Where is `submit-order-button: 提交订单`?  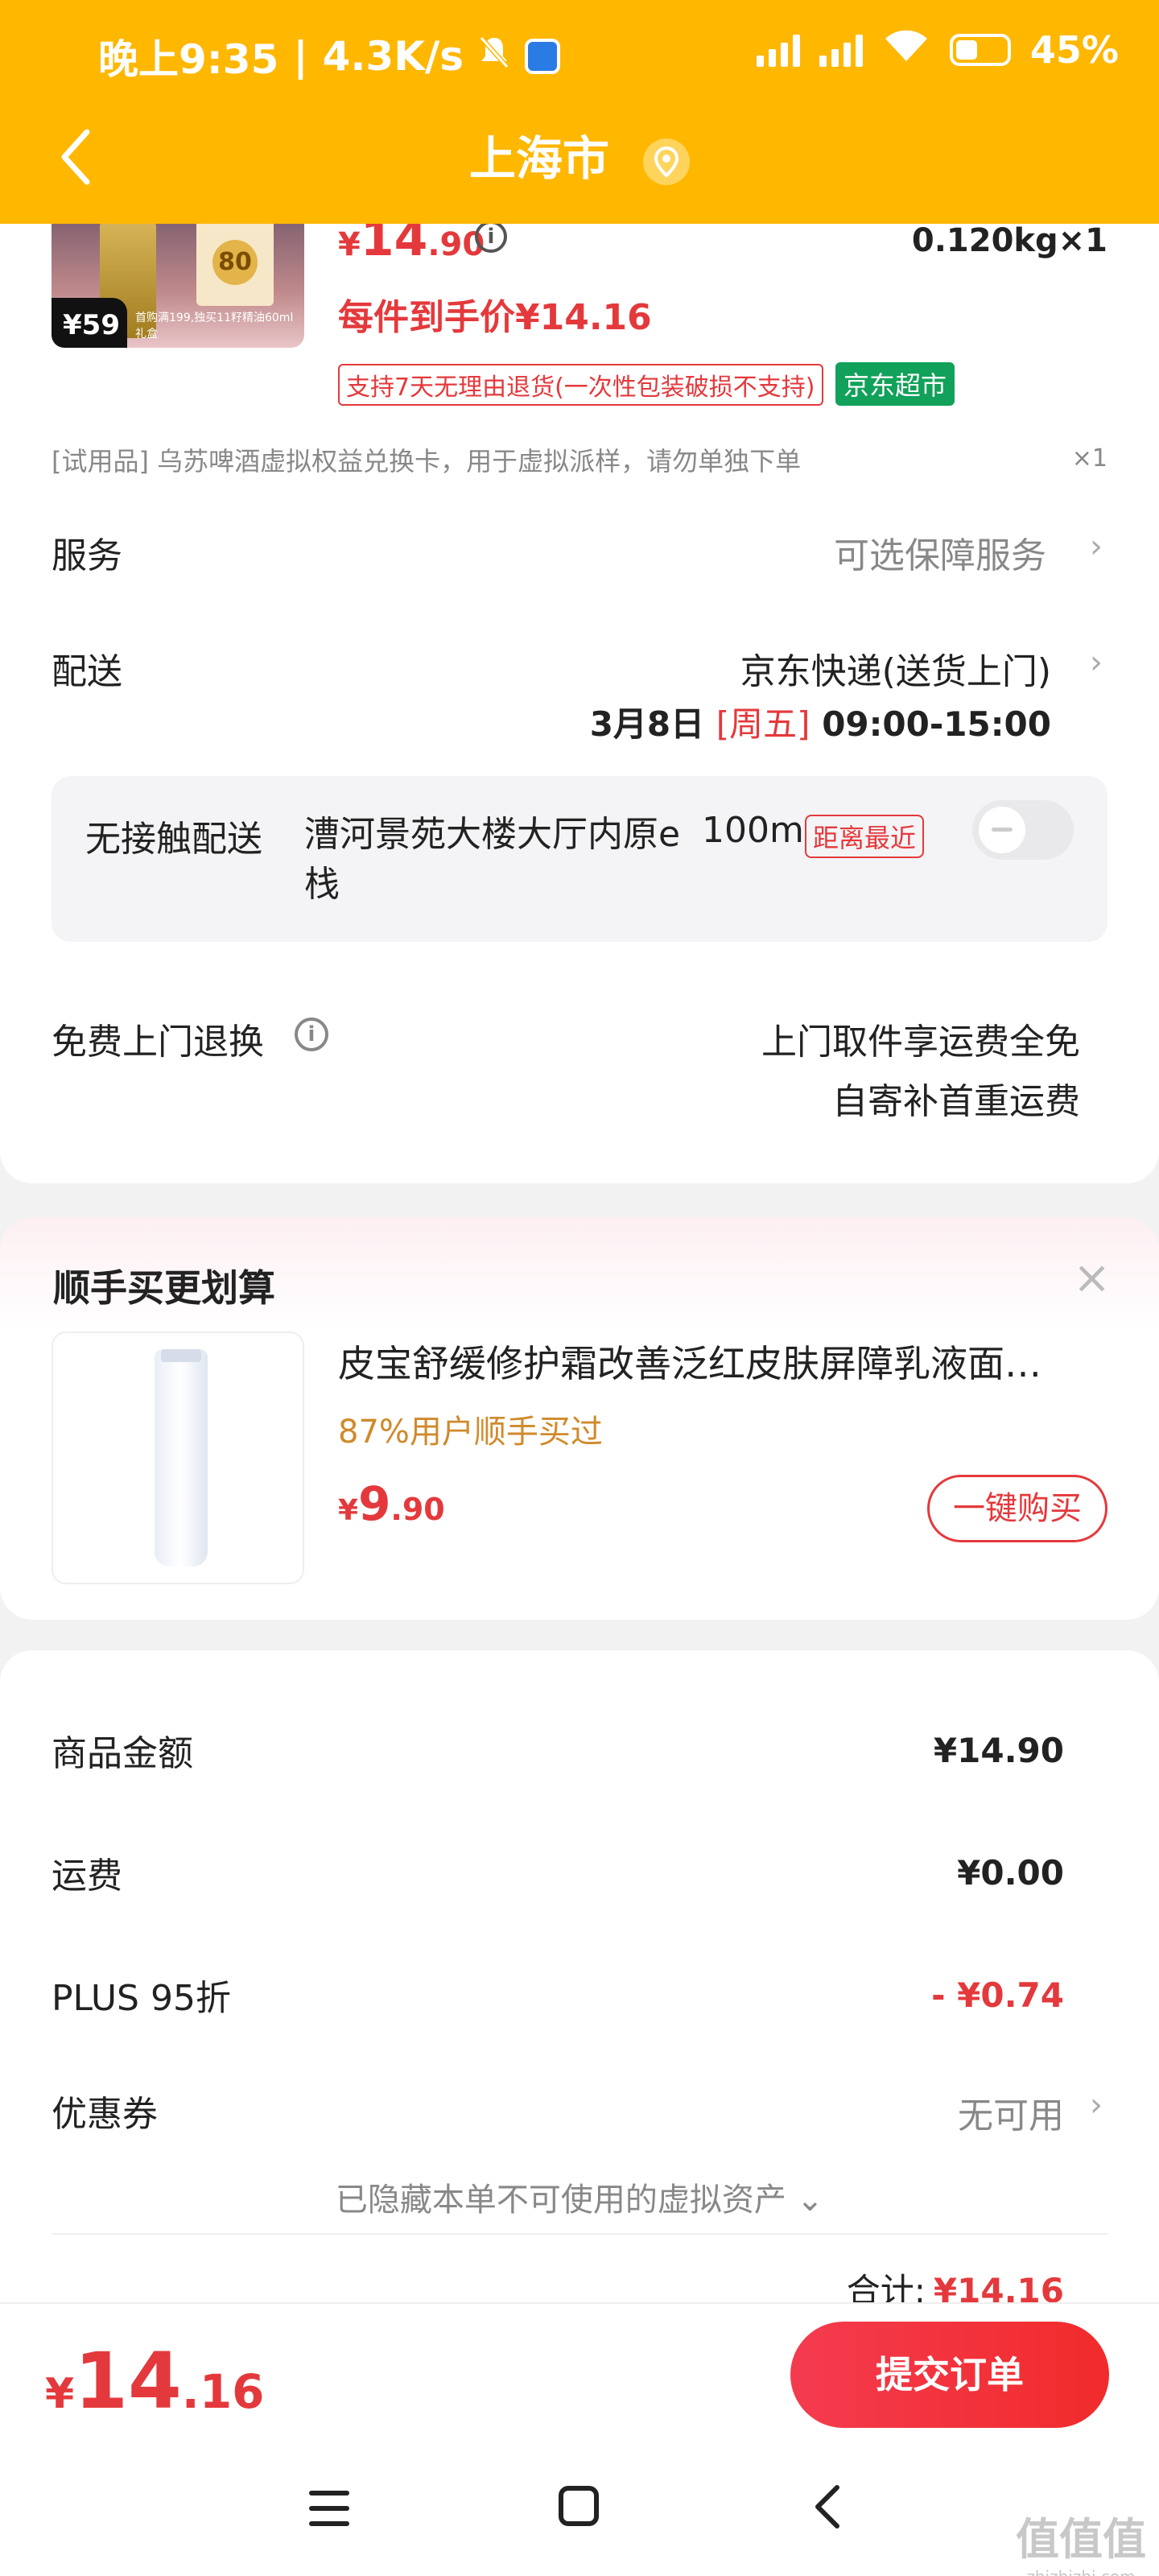
submit-order-button: 提交订单 is located at coordinates (949, 2375).